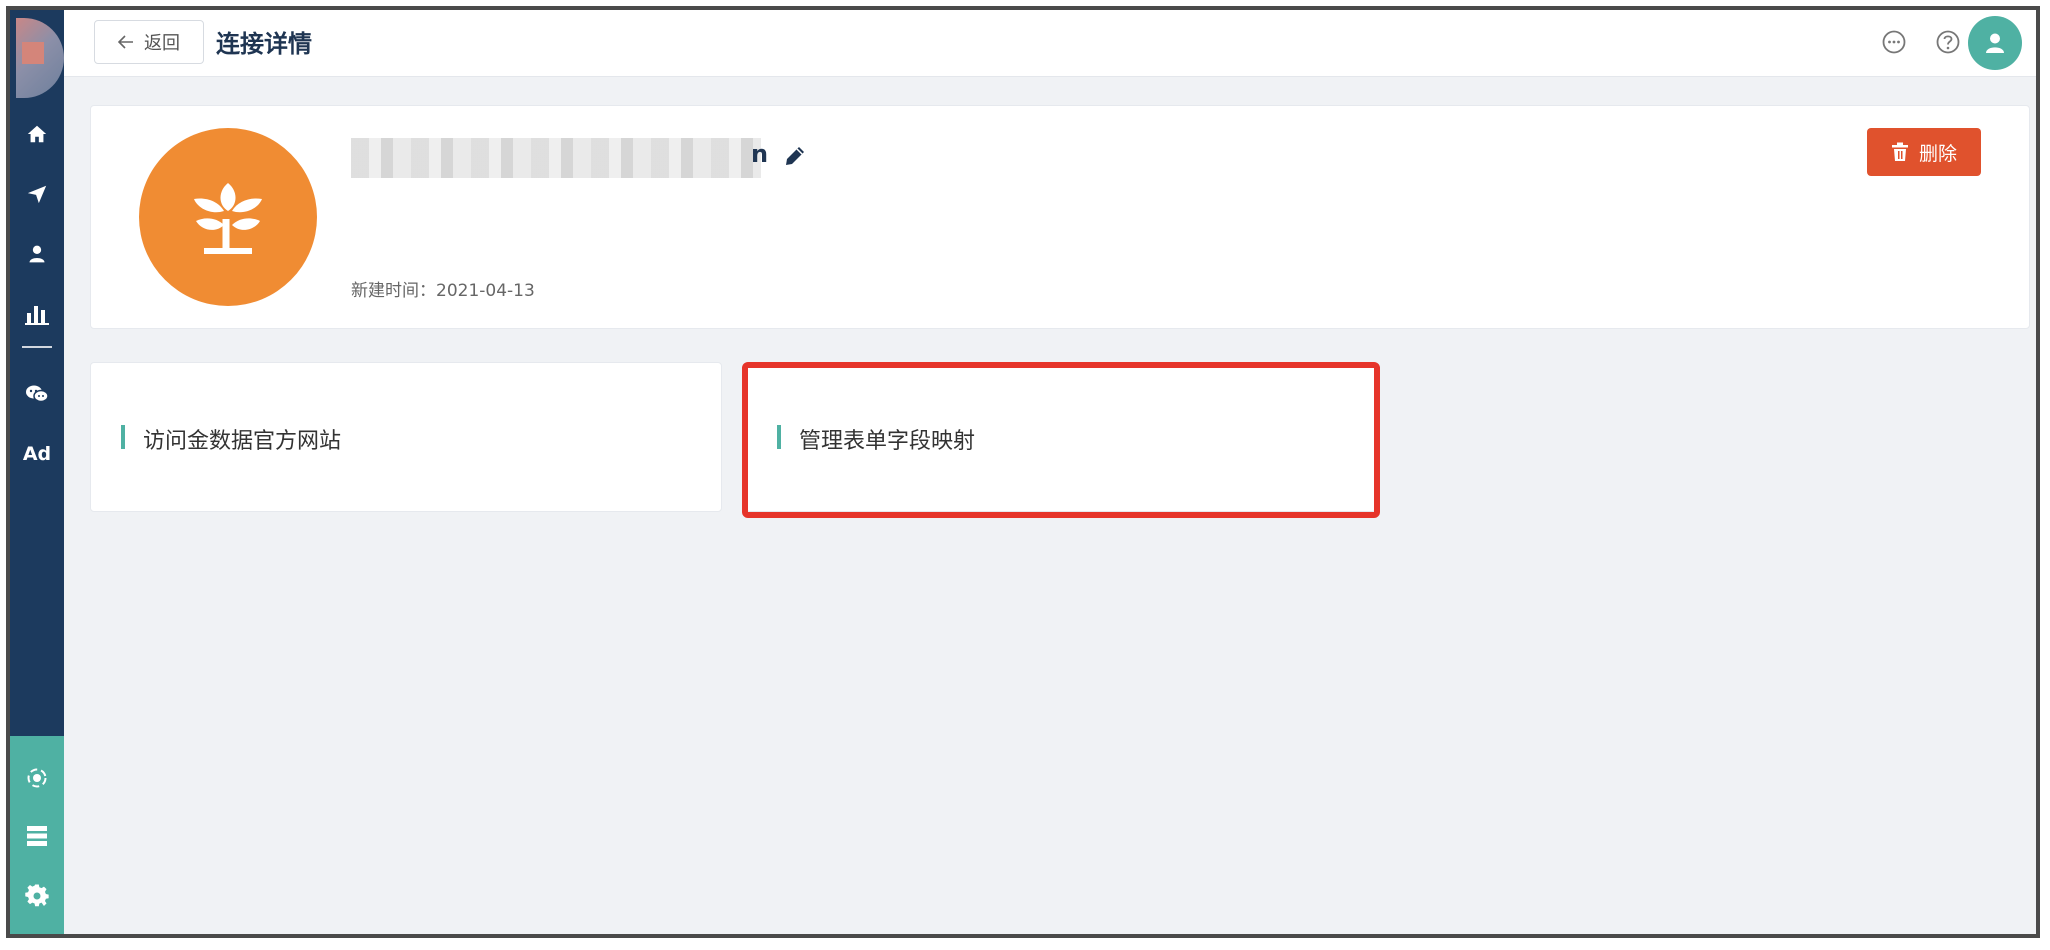 Image resolution: width=2050 pixels, height=950 pixels. Describe the element at coordinates (1061, 437) in the screenshot. I see `field-mapping-card: 管理表单字段映射` at that location.